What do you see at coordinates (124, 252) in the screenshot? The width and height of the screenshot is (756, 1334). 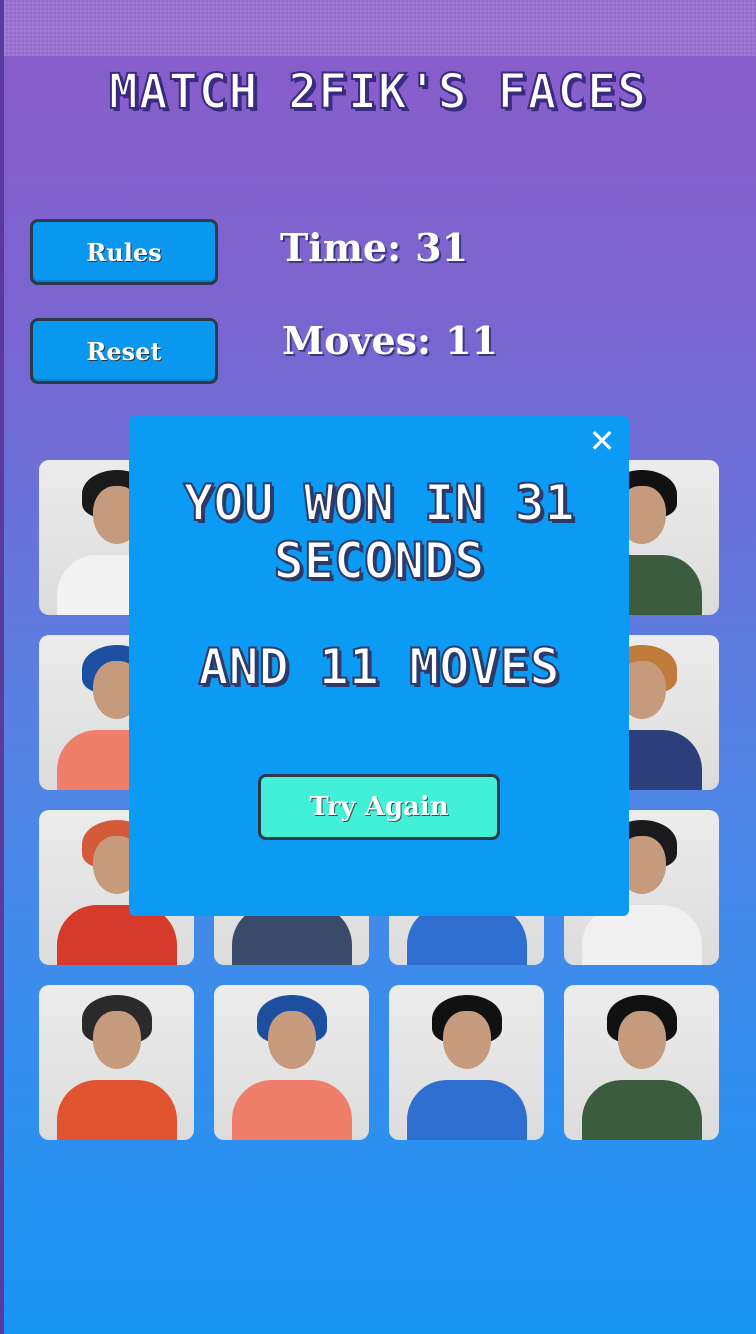 I see `rules-button: Rules` at bounding box center [124, 252].